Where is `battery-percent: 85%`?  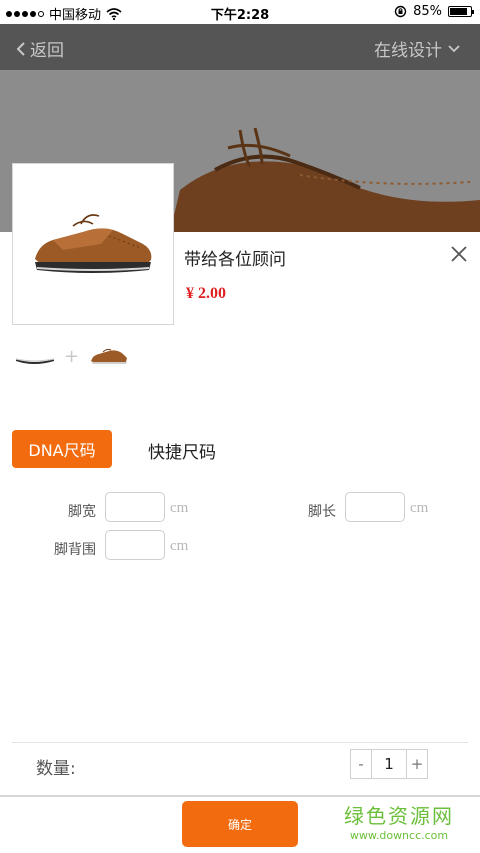
battery-percent: 85% is located at coordinates (427, 11).